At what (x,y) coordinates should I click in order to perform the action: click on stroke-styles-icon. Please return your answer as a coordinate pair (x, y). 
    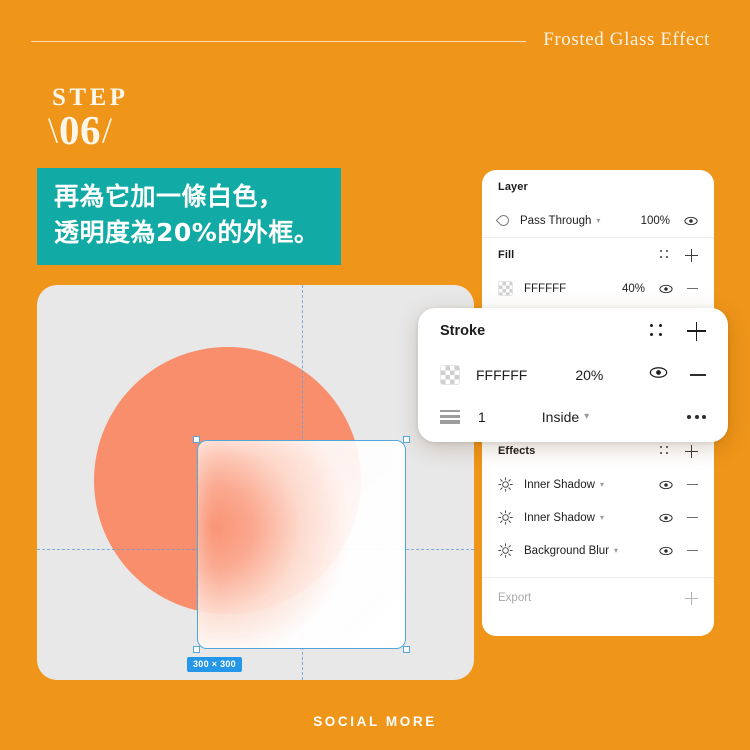
    Looking at the image, I should click on (657, 331).